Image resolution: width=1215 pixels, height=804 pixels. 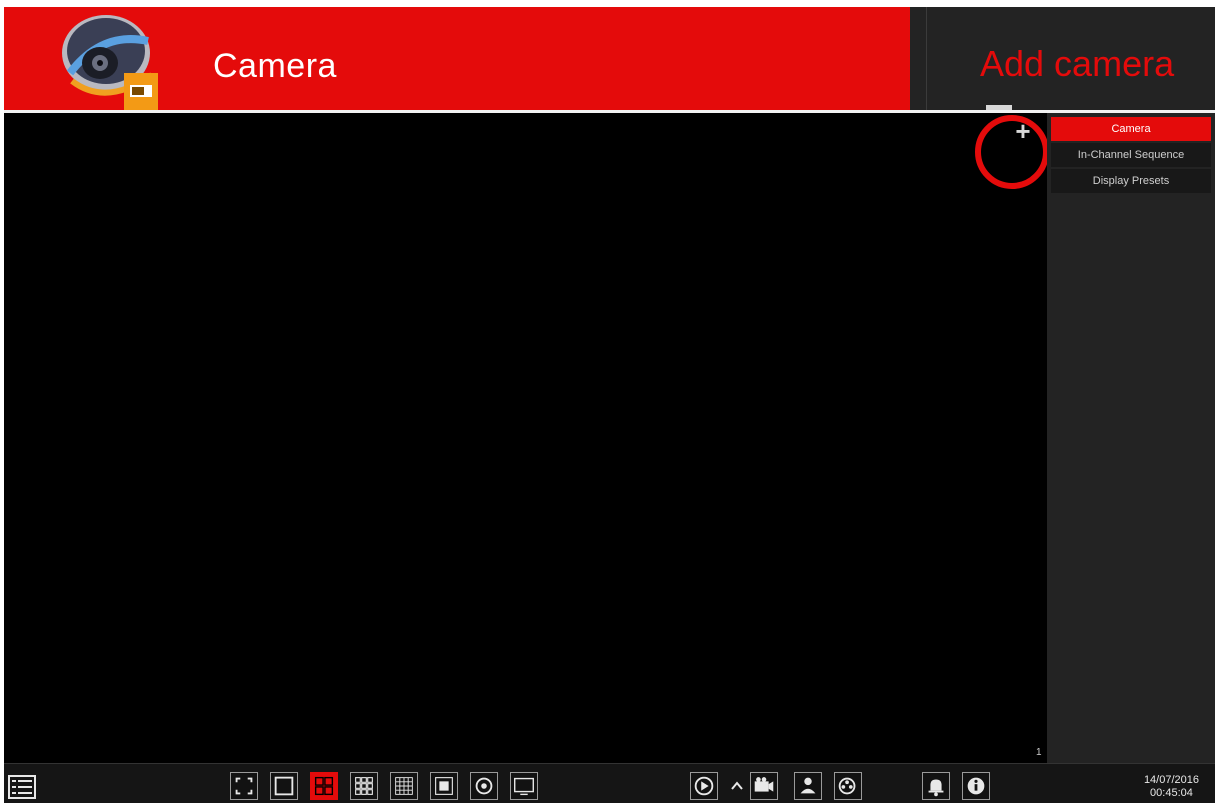 I want to click on info-button, so click(x=976, y=786).